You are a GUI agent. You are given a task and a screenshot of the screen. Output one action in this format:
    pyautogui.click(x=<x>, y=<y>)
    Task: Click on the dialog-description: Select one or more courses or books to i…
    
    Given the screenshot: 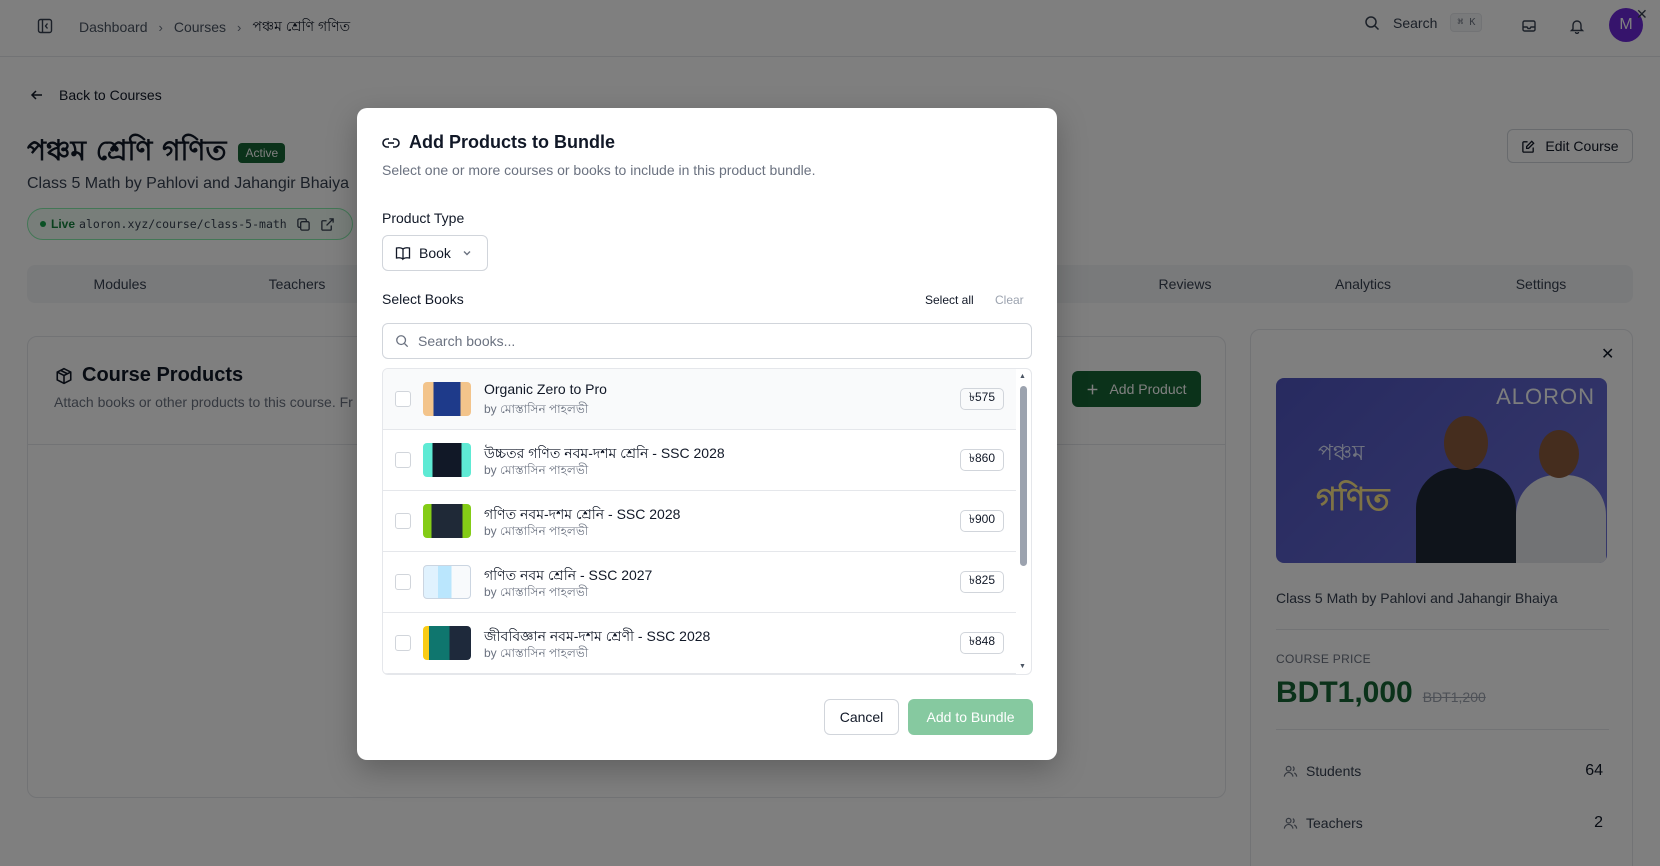 What is the action you would take?
    pyautogui.click(x=599, y=170)
    